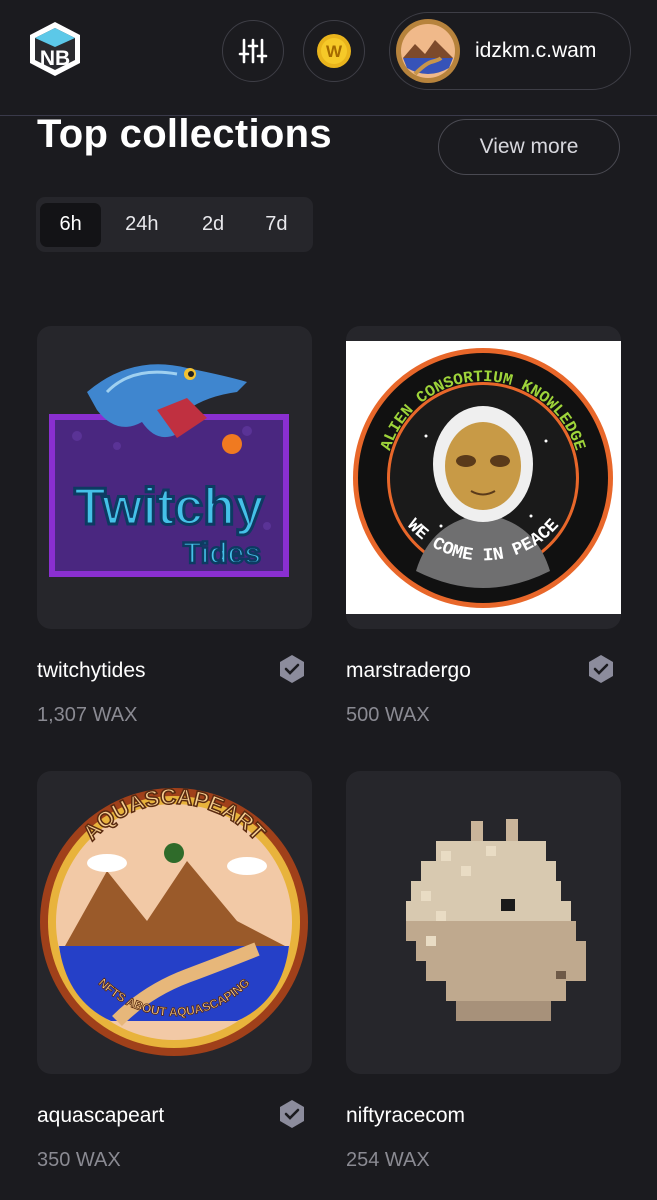 The image size is (657, 1200). Describe the element at coordinates (184, 134) in the screenshot. I see `section-title: Top collections` at that location.